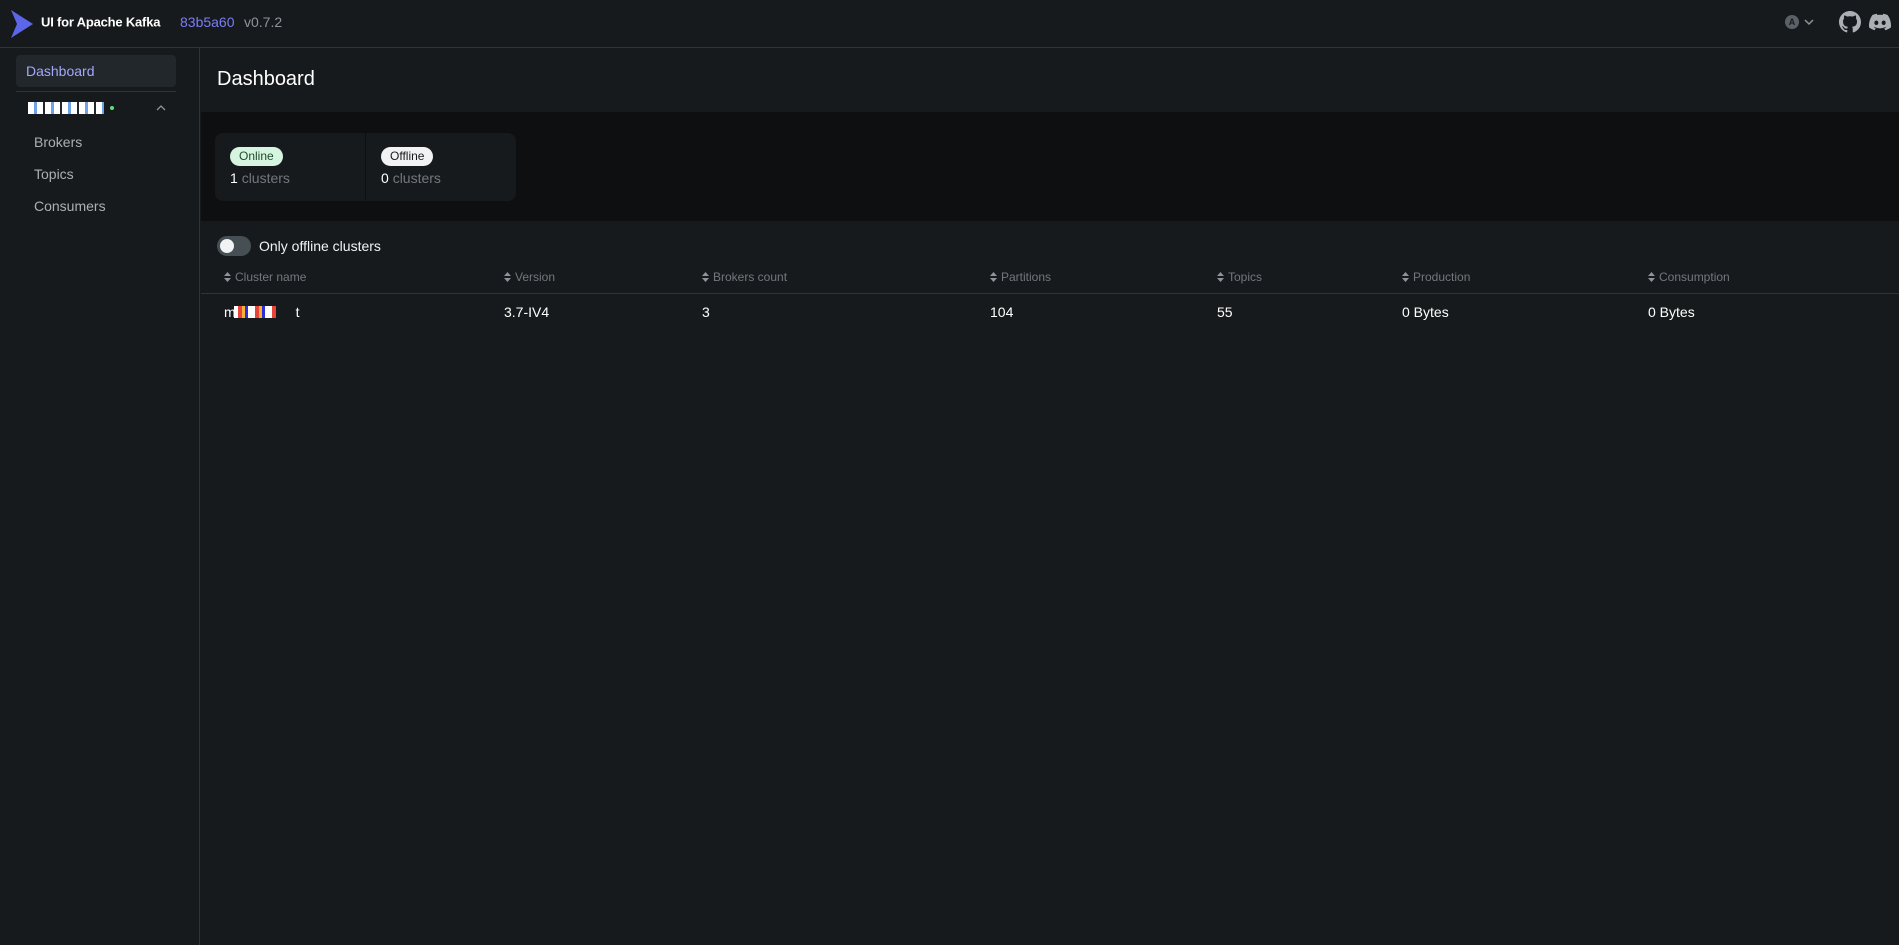 The height and width of the screenshot is (945, 1899). I want to click on page-title: Dashboard, so click(266, 79).